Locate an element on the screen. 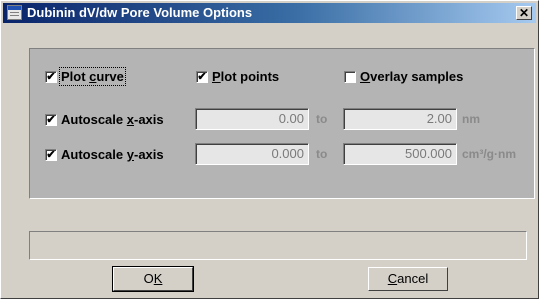  y-max-field: 500.000 is located at coordinates (400, 154).